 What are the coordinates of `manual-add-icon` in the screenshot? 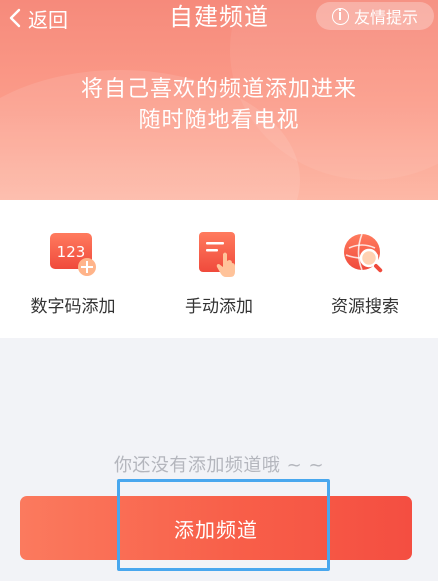 It's located at (217, 254).